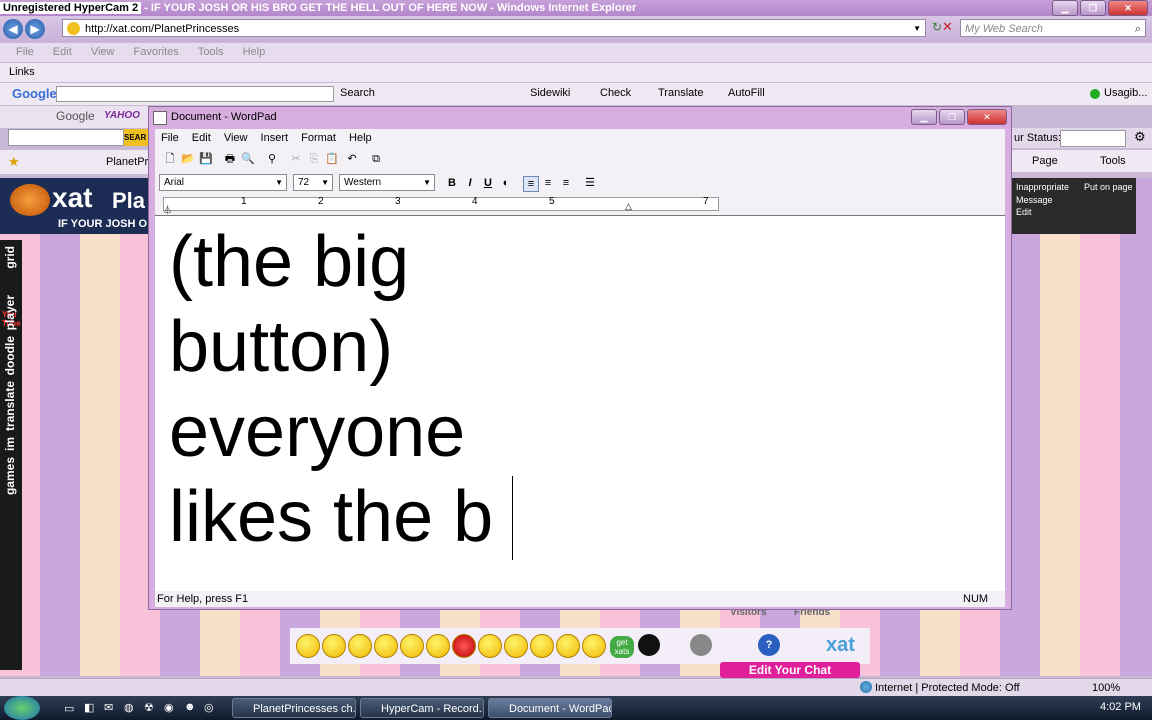 This screenshot has width=1152, height=720. Describe the element at coordinates (1138, 29) in the screenshot. I see `search-icon: ⌕` at that location.